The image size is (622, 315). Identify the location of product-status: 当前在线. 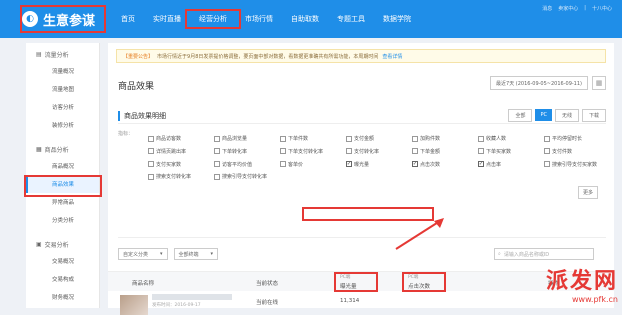
(267, 303).